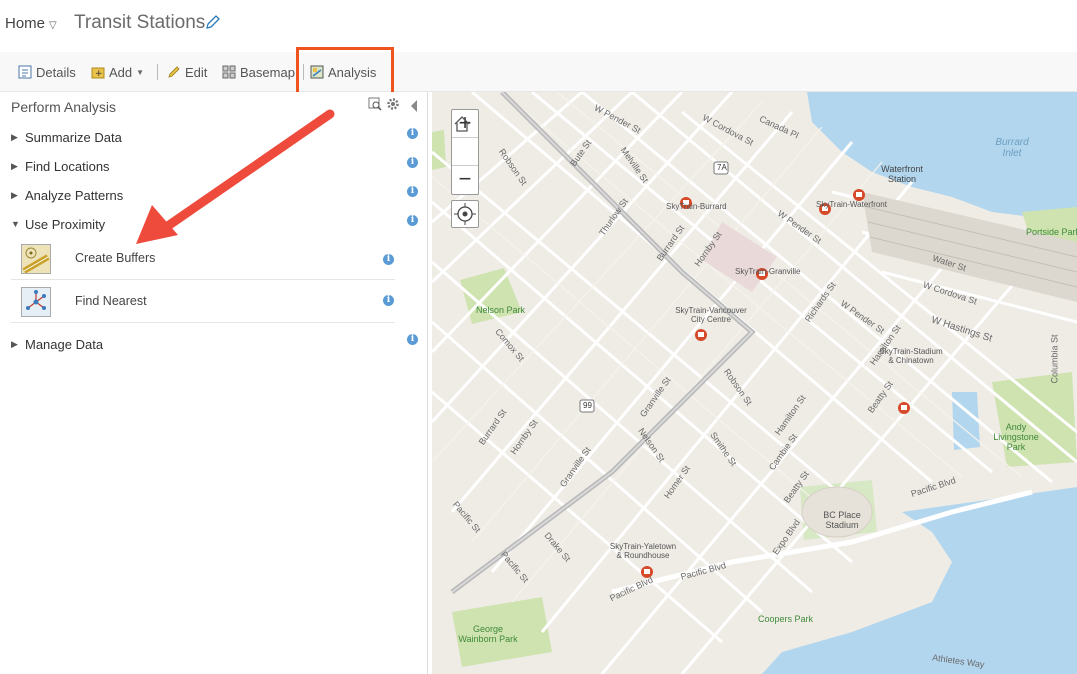 Image resolution: width=1077 pixels, height=674 pixels. What do you see at coordinates (465, 141) in the screenshot?
I see `home-extent-button` at bounding box center [465, 141].